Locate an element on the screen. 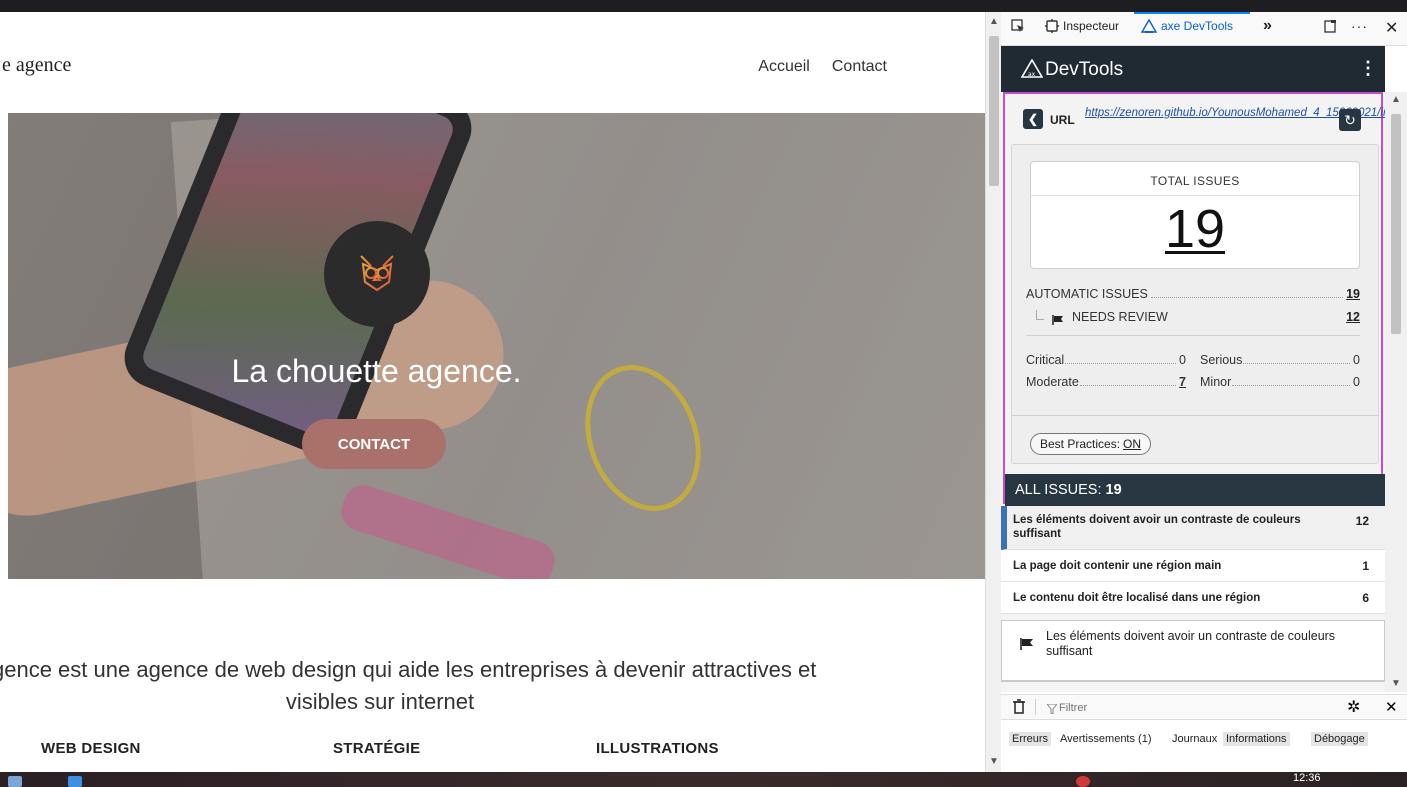 This screenshot has width=1407, height=787. total-issues-count: 19 is located at coordinates (1195, 229).